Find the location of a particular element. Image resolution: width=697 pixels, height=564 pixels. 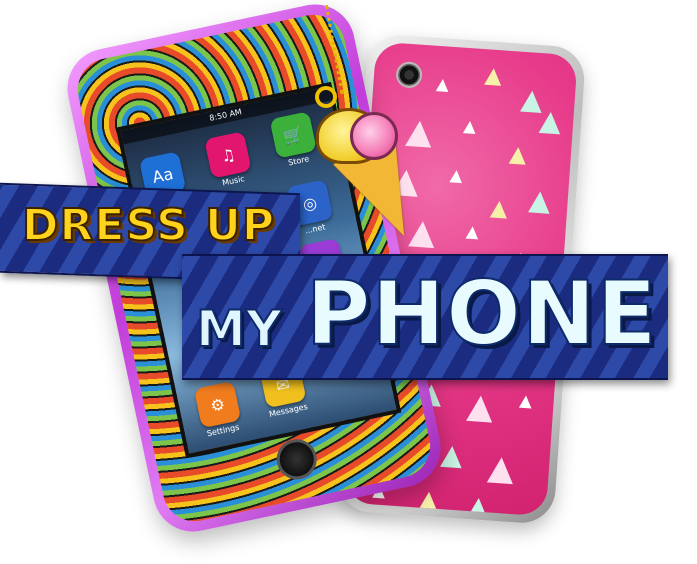

title-phone: PHONE is located at coordinates (481, 313).